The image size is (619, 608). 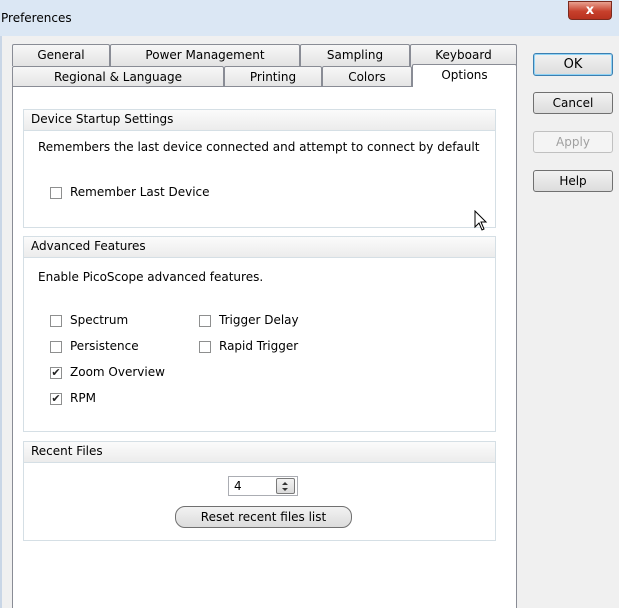 I want to click on spectrum-label: Spectrum, so click(x=99, y=320).